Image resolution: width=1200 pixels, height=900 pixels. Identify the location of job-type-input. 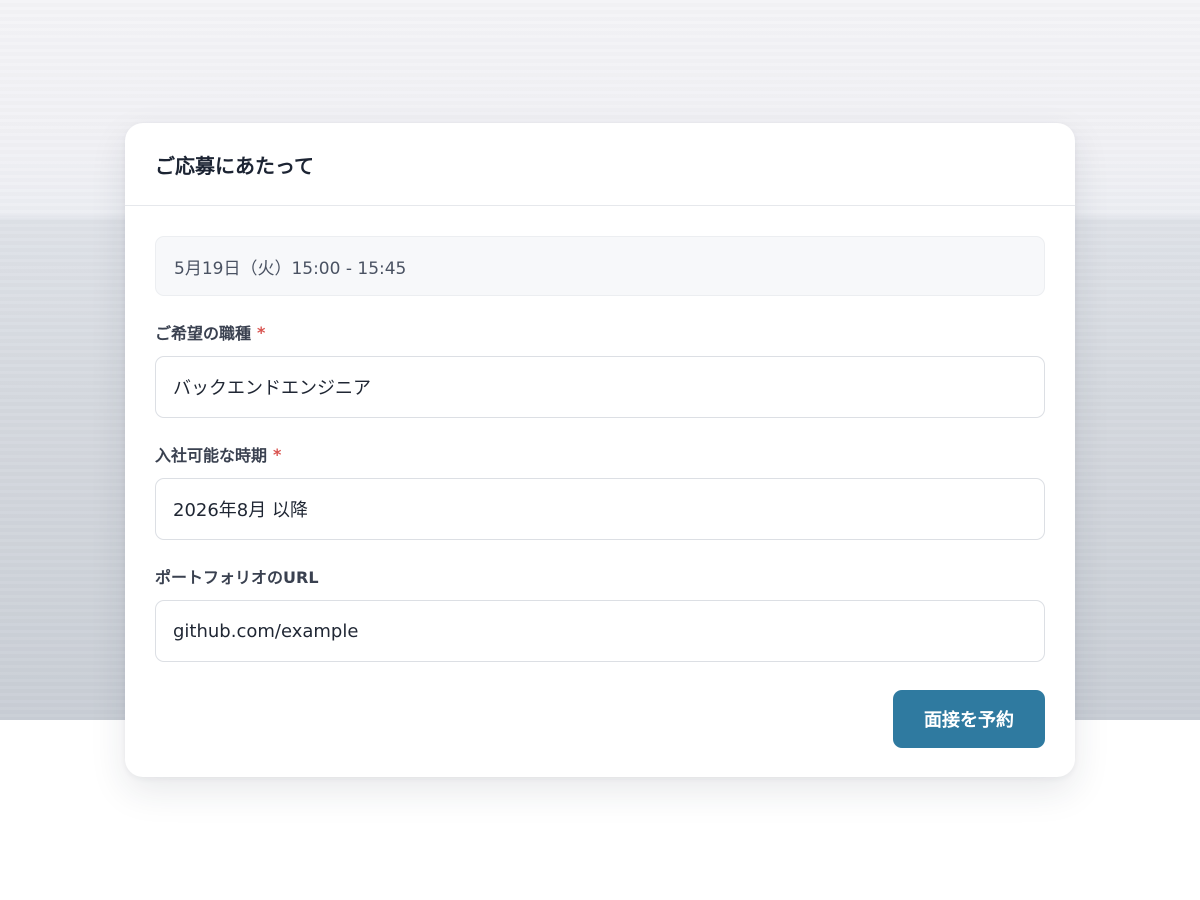
(600, 387).